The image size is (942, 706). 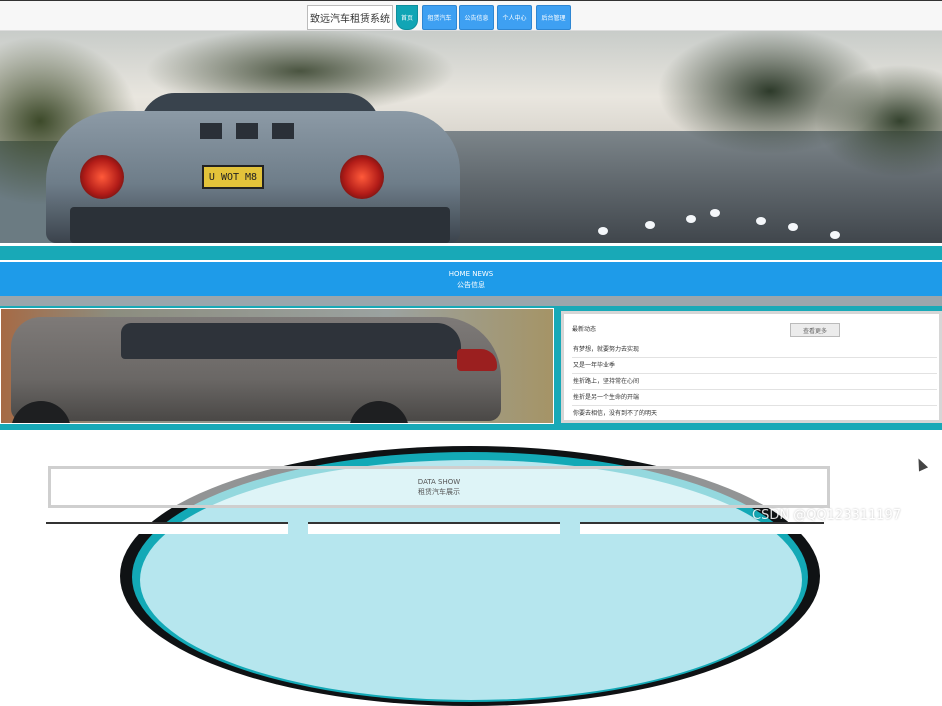 What do you see at coordinates (605, 349) in the screenshot?
I see `news-item-title: 有梦想，就要努力去实现` at bounding box center [605, 349].